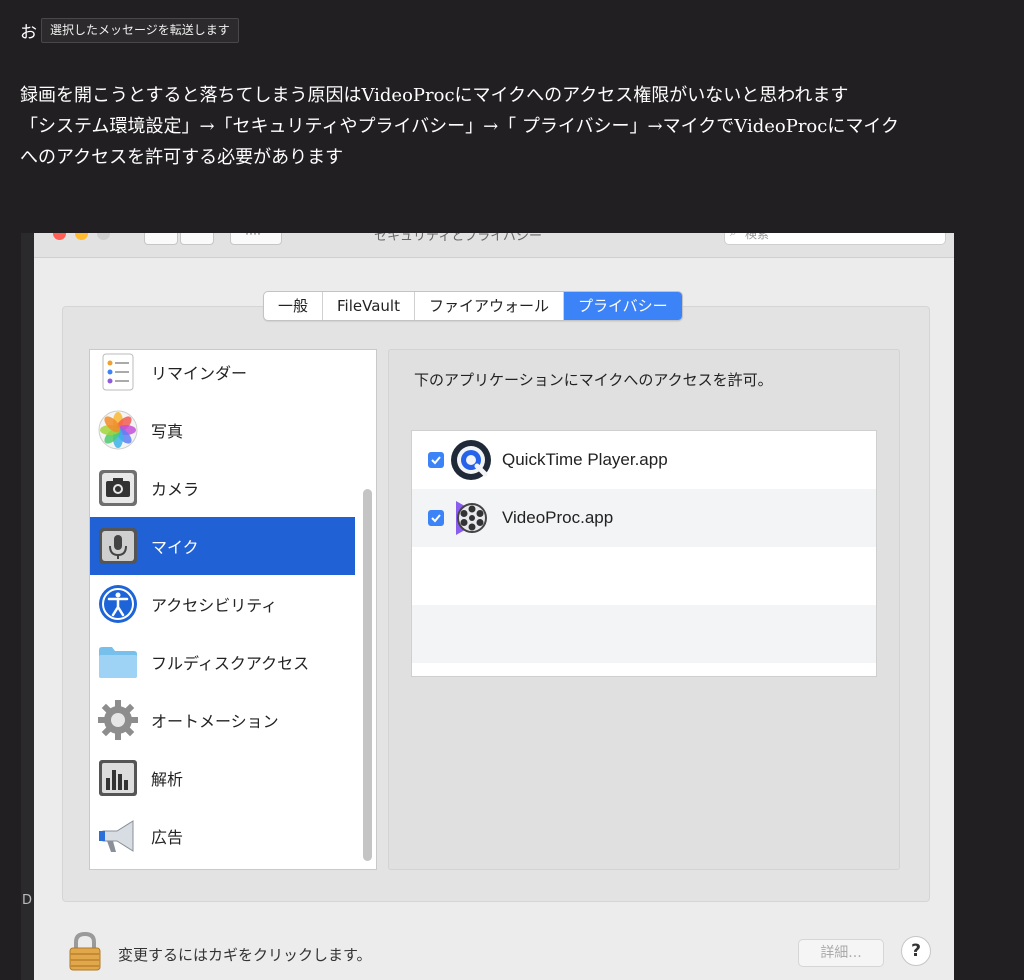  What do you see at coordinates (215, 721) in the screenshot?
I see `sidebar-item-label: オートメーション` at bounding box center [215, 721].